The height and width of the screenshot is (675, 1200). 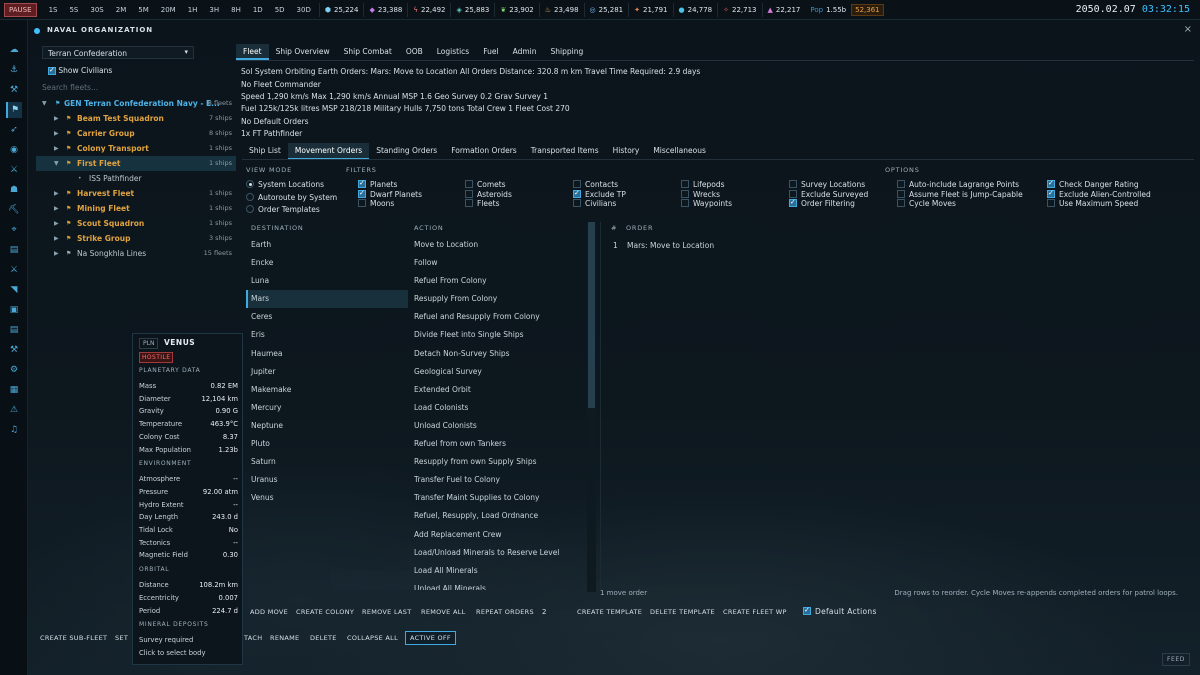 I want to click on rename-button: RENAME, so click(x=284, y=638).